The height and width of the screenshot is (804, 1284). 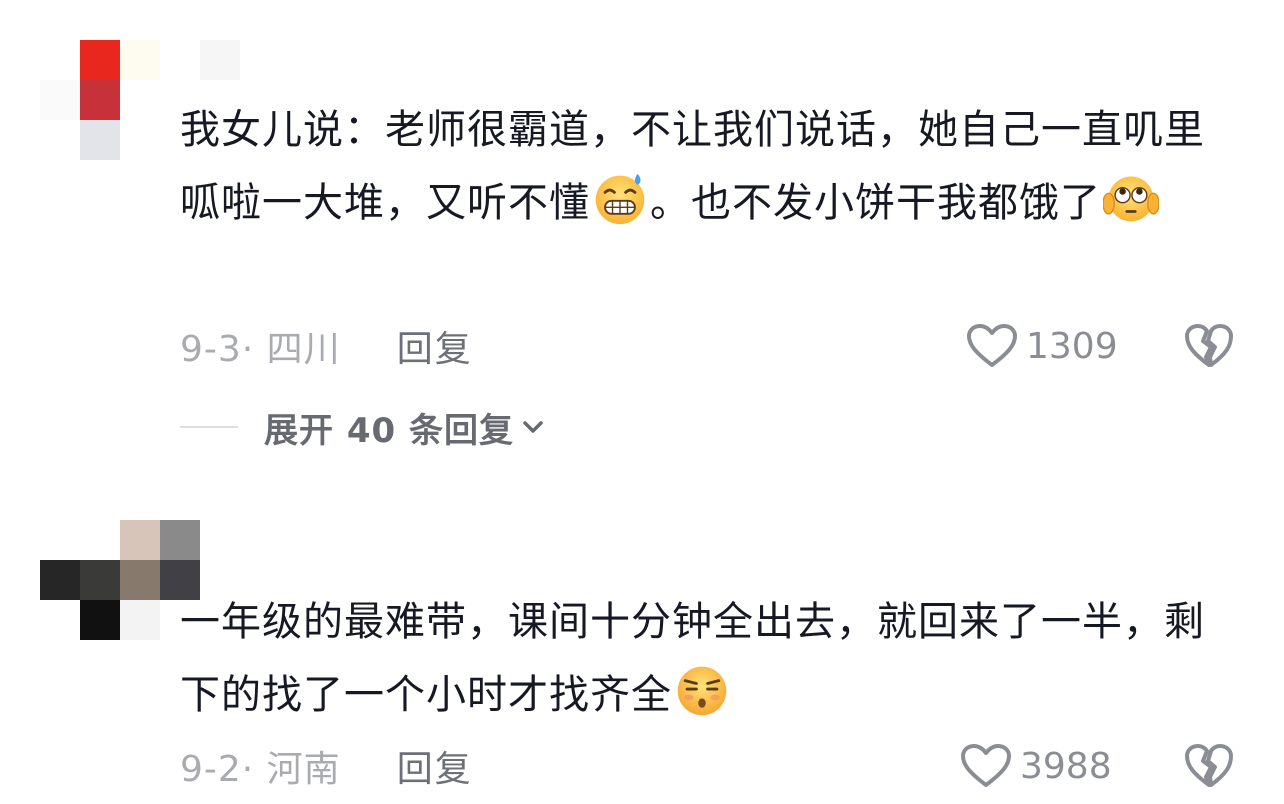 I want to click on like-count: 3988, so click(x=1066, y=766).